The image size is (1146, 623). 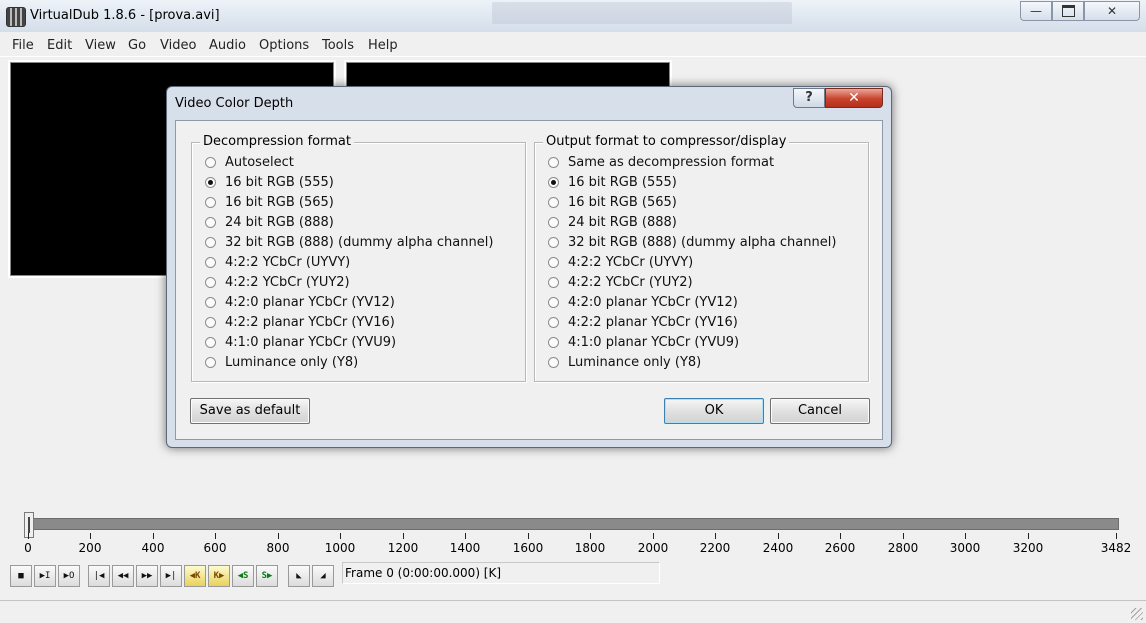 I want to click on timeline-tick-label: 400, so click(x=153, y=548).